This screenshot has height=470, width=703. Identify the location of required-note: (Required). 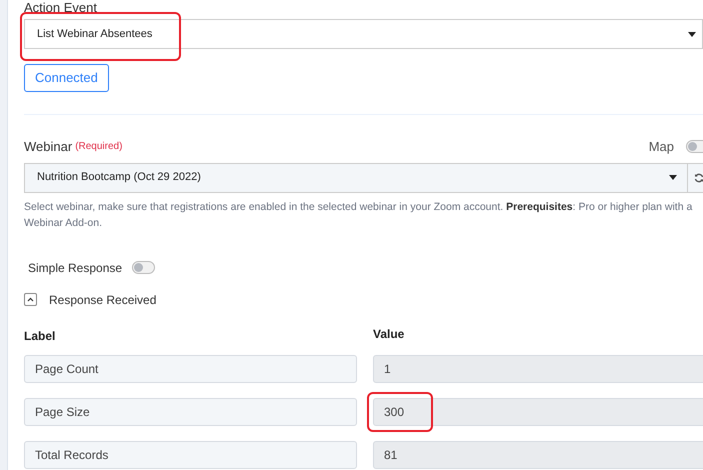
(98, 147).